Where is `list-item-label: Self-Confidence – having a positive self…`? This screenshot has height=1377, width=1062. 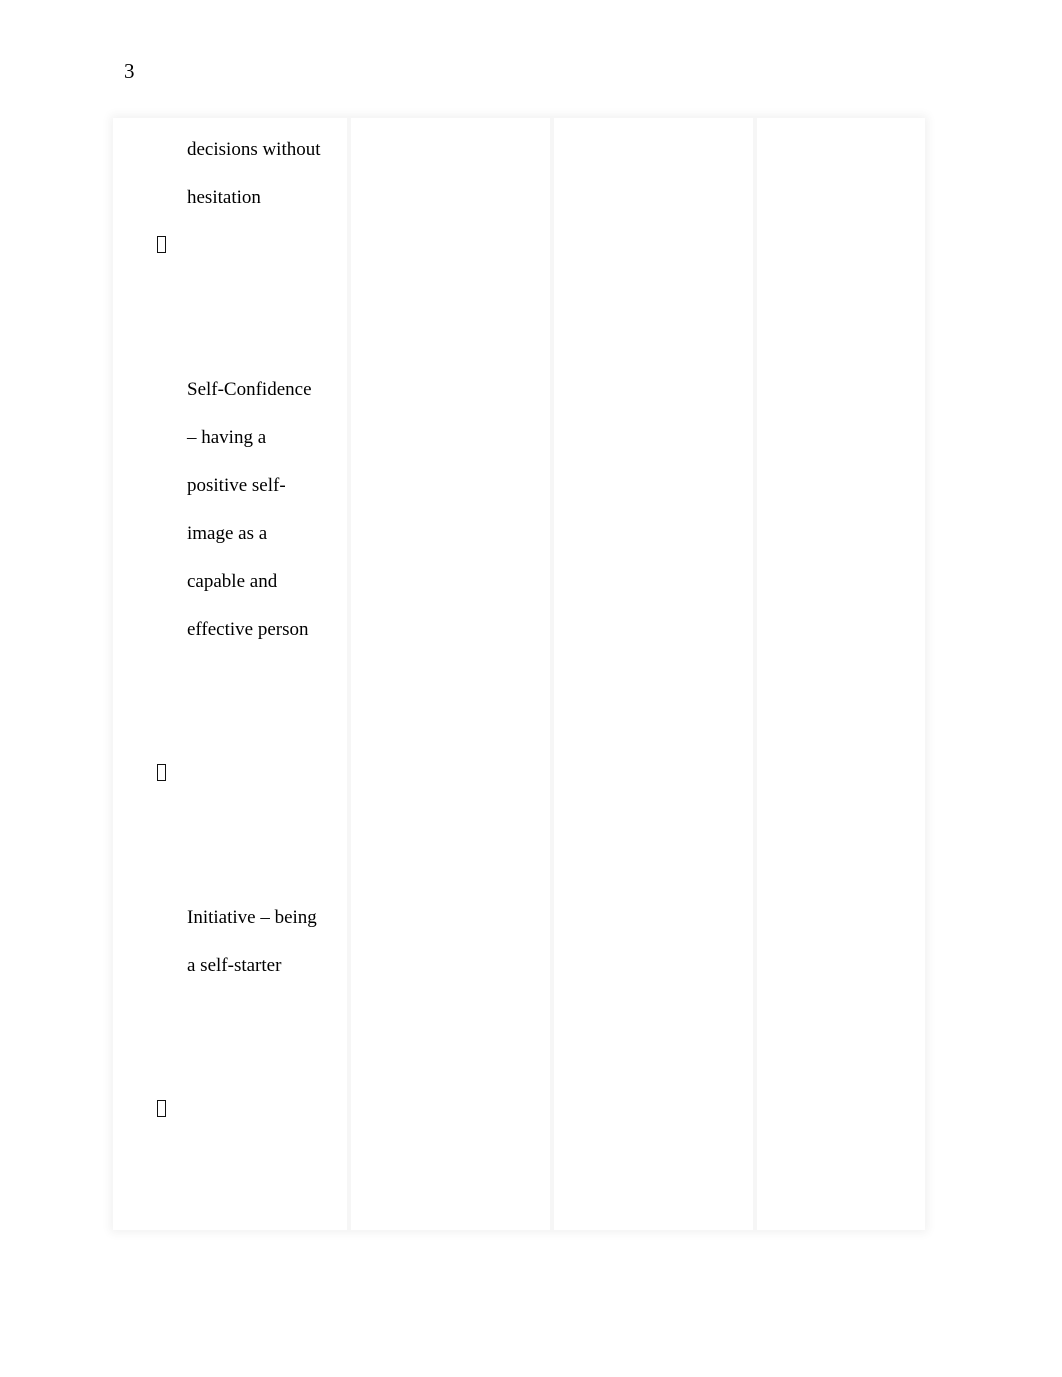 list-item-label: Self-Confidence – having a positive self… is located at coordinates (249, 509).